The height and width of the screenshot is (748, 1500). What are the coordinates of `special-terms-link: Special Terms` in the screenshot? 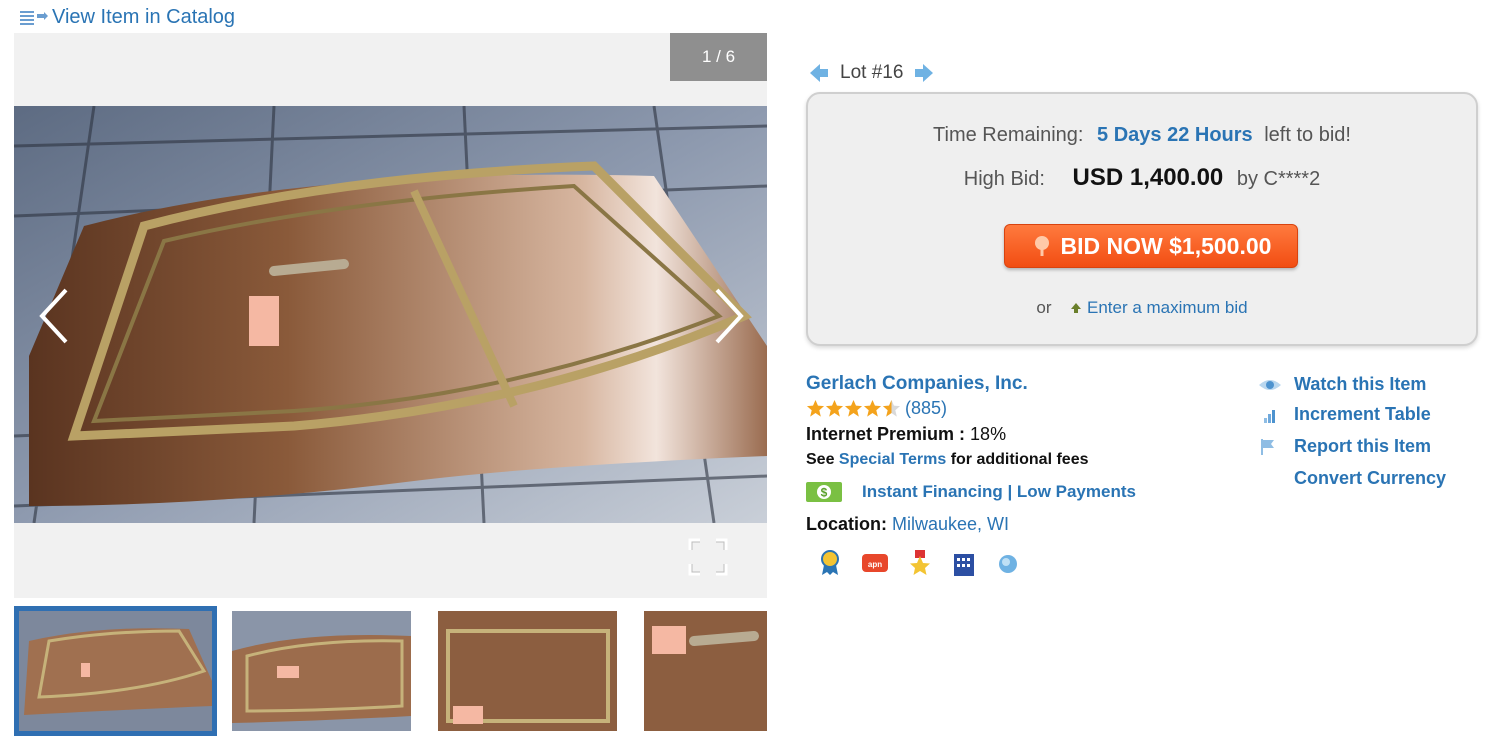 It's located at (892, 459).